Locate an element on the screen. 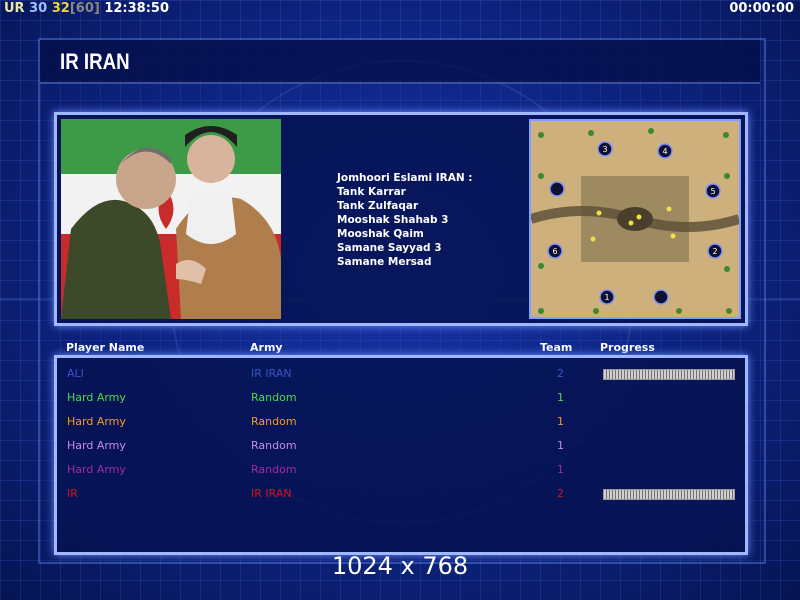 This screenshot has width=800, height=600. player-name: IR is located at coordinates (72, 493).